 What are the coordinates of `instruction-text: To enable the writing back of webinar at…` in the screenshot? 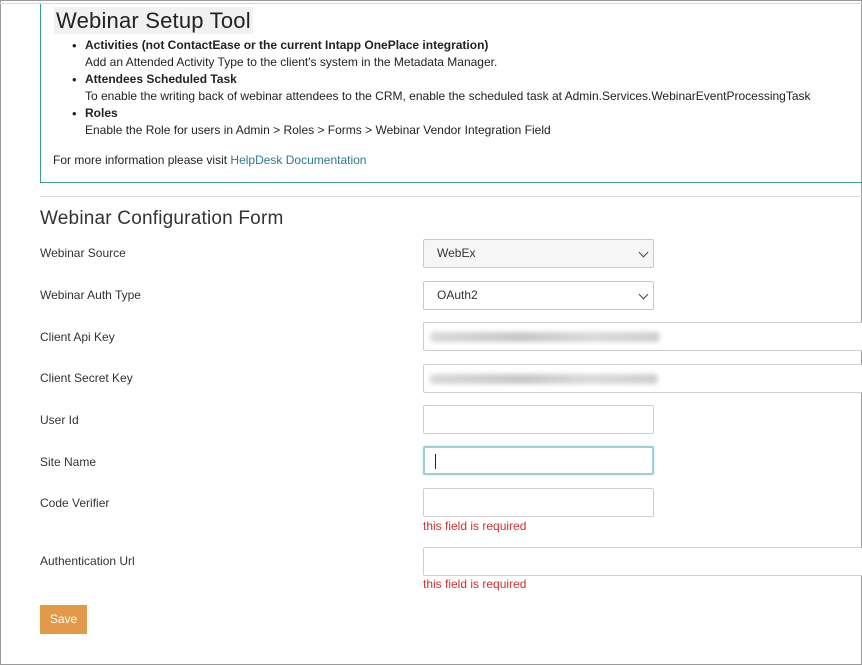 It's located at (448, 96).